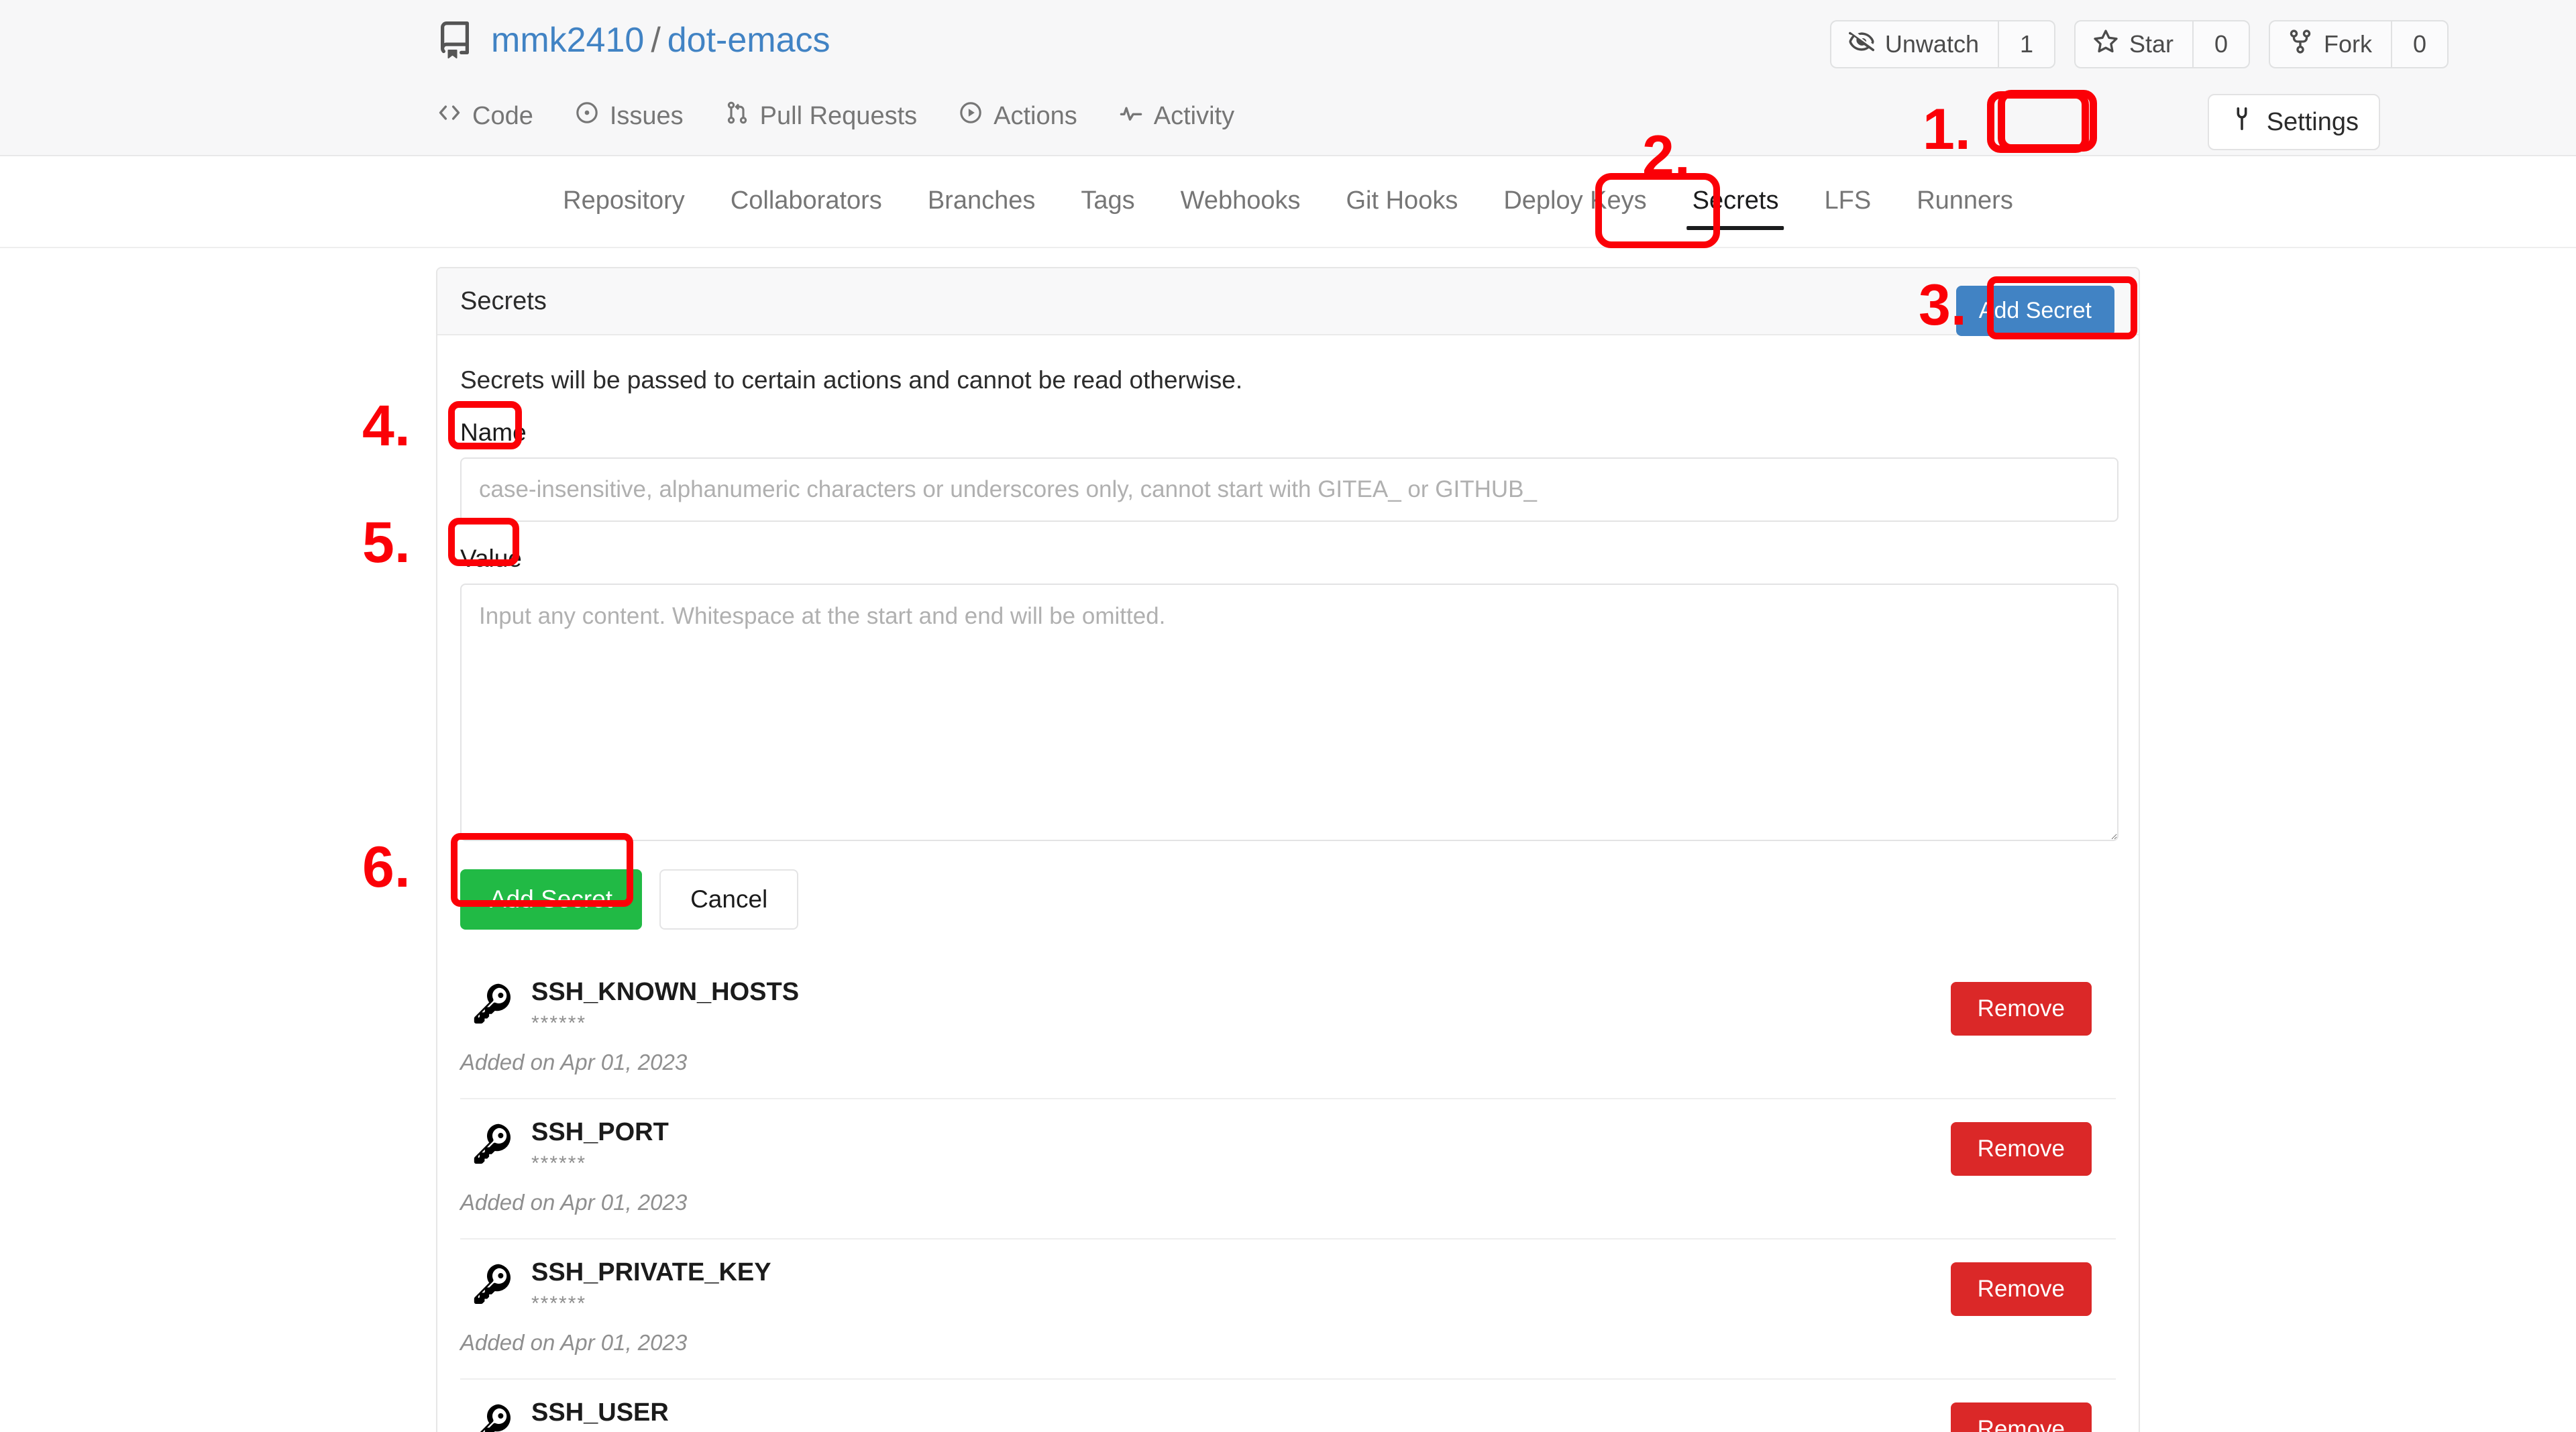 The width and height of the screenshot is (2576, 1432). Describe the element at coordinates (2221, 44) in the screenshot. I see `star-count: 0` at that location.